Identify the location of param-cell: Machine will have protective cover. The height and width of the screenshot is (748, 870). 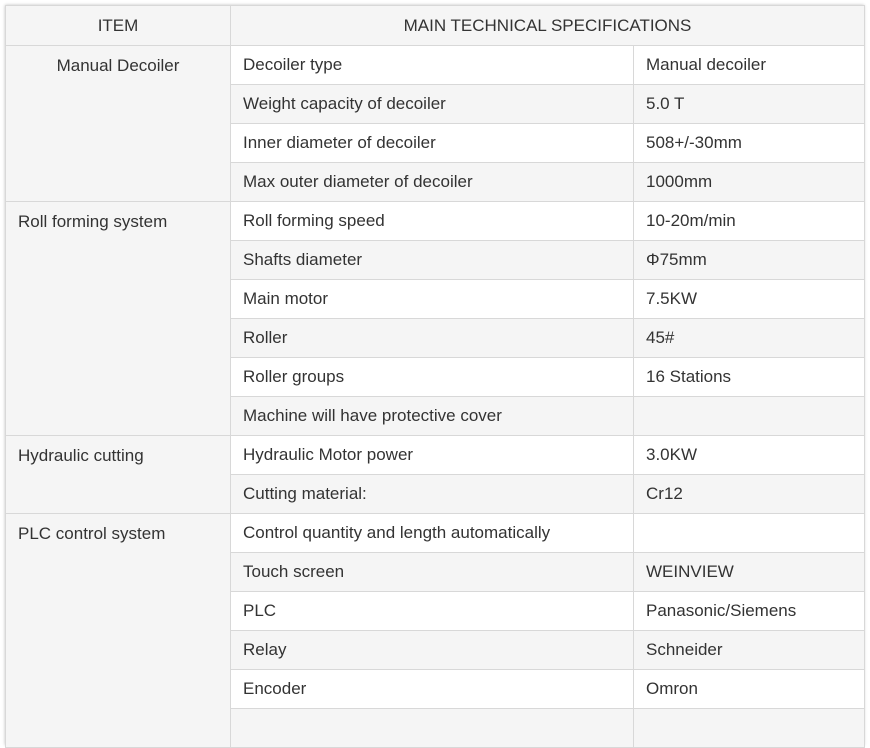
(432, 416).